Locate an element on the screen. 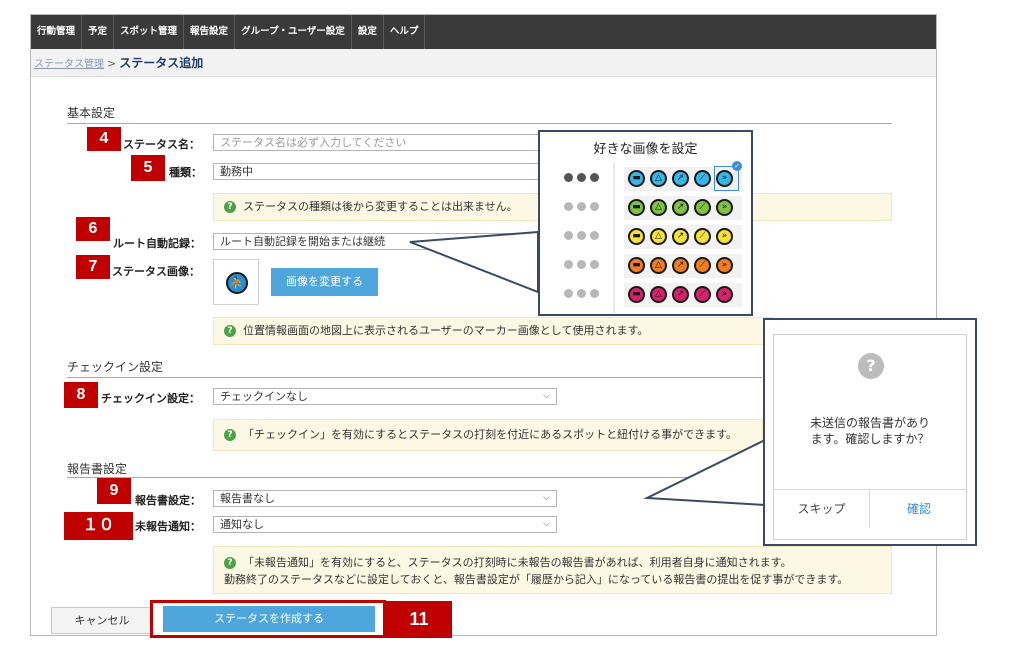 Image resolution: width=1009 pixels, height=665 pixels. dialog-button-row: スキップ 確認 is located at coordinates (870, 508).